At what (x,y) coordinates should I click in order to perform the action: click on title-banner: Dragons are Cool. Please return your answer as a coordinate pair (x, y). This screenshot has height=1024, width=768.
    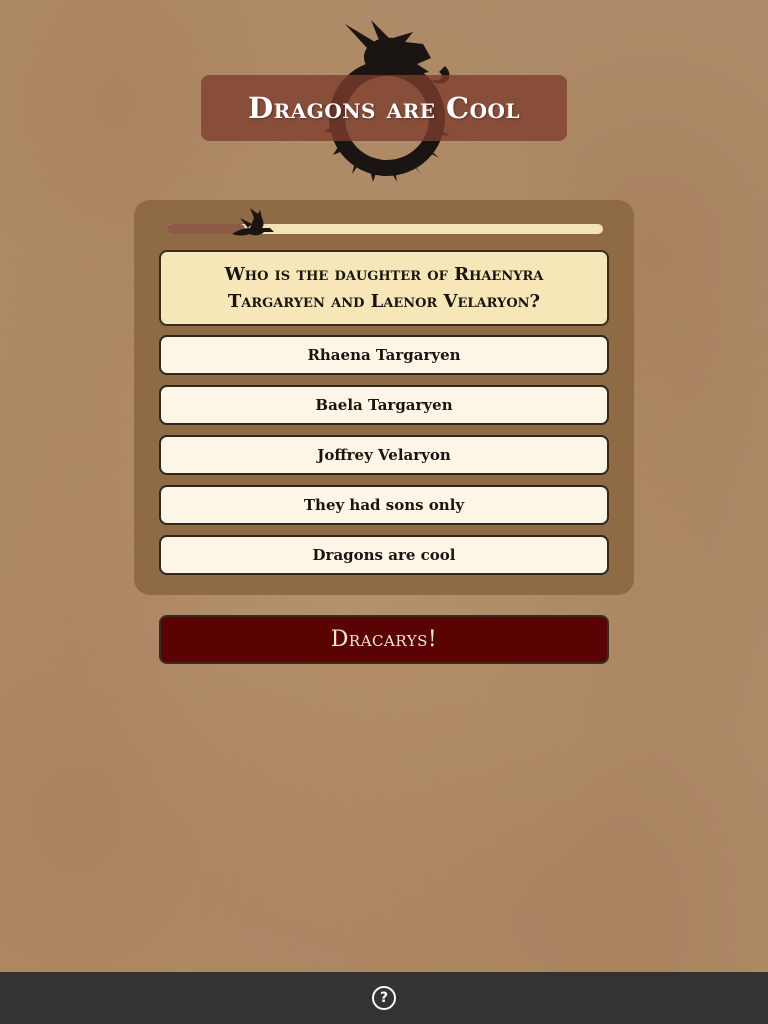
    Looking at the image, I should click on (384, 108).